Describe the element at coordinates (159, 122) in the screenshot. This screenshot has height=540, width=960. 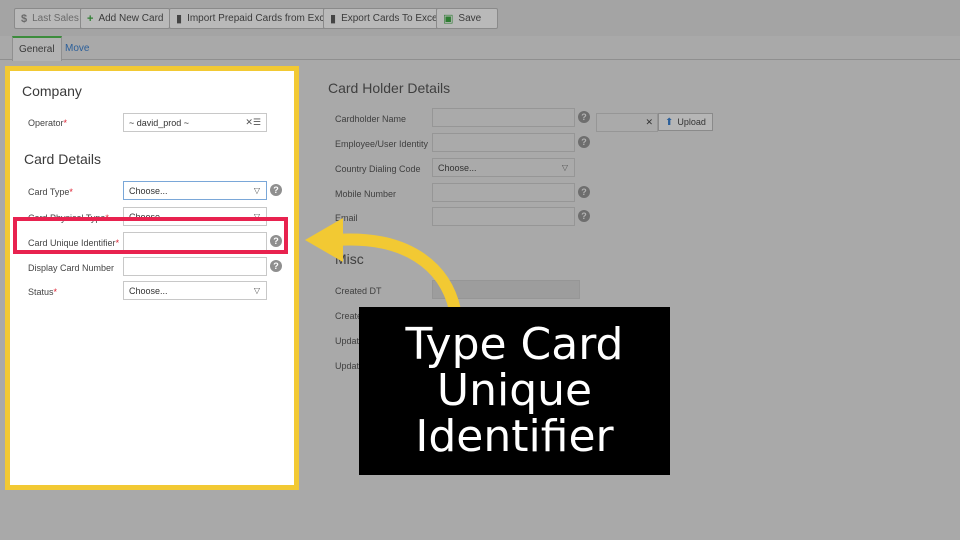
I see `operator-value: ~ david_prod ~` at that location.